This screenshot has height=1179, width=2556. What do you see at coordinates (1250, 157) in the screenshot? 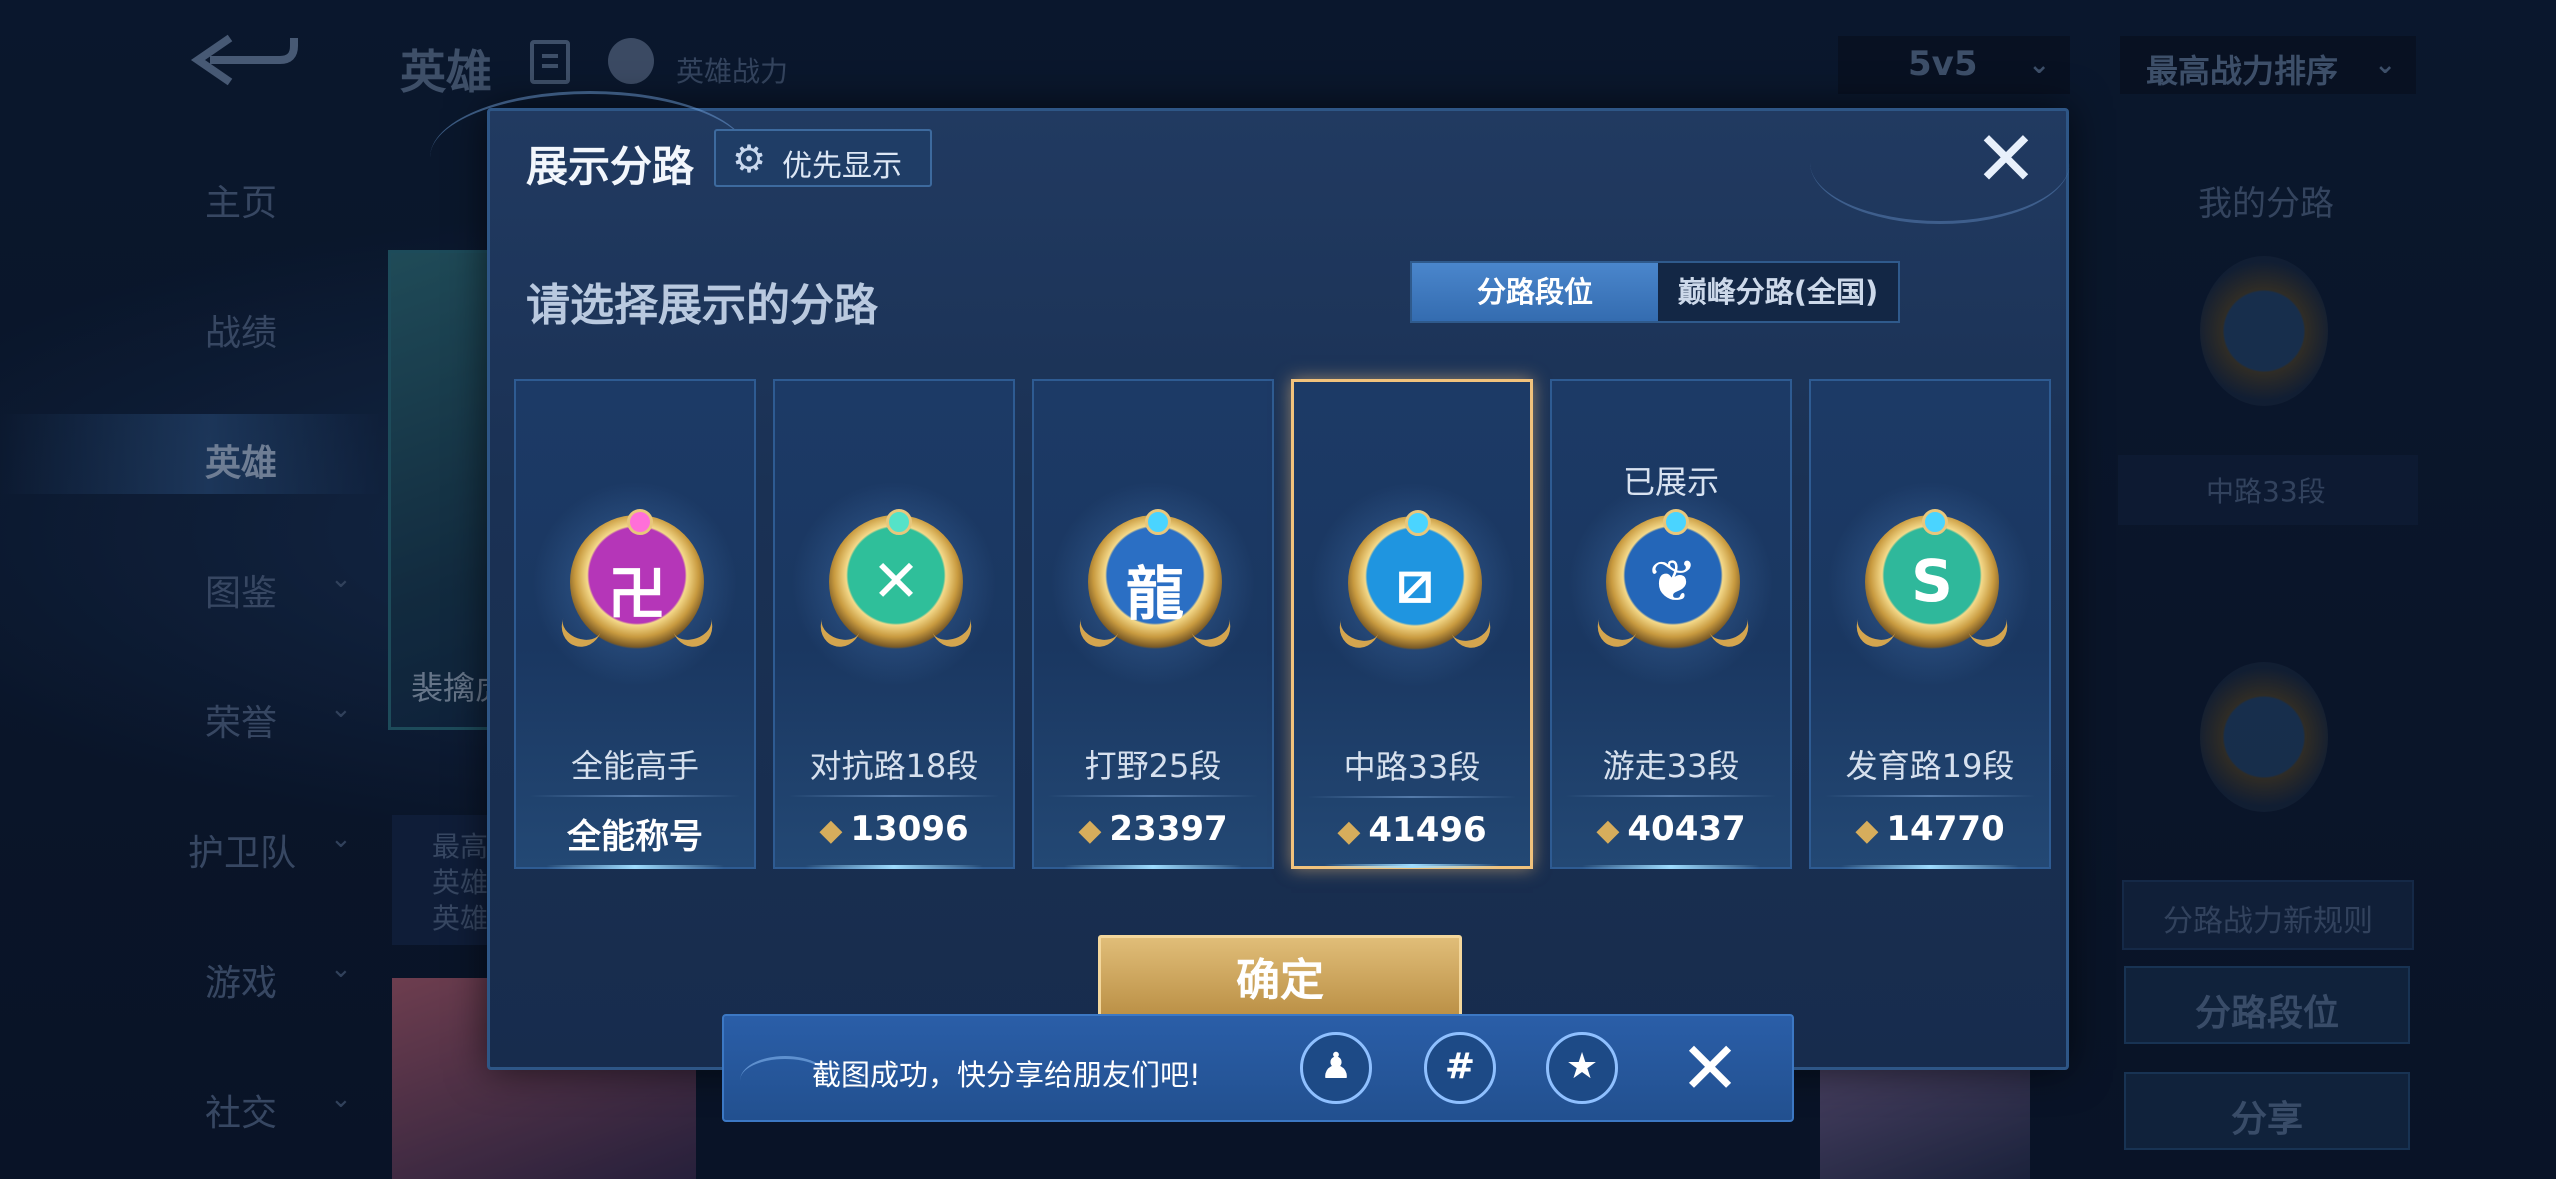
I see `modal-header: 展示分路 ⚙ 优先显示 ✕` at bounding box center [1250, 157].